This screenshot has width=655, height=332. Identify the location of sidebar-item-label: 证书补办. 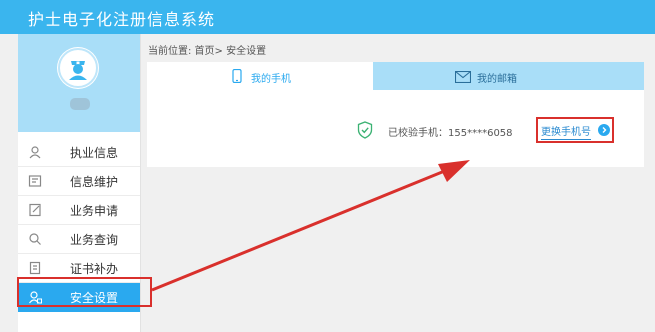
(94, 269).